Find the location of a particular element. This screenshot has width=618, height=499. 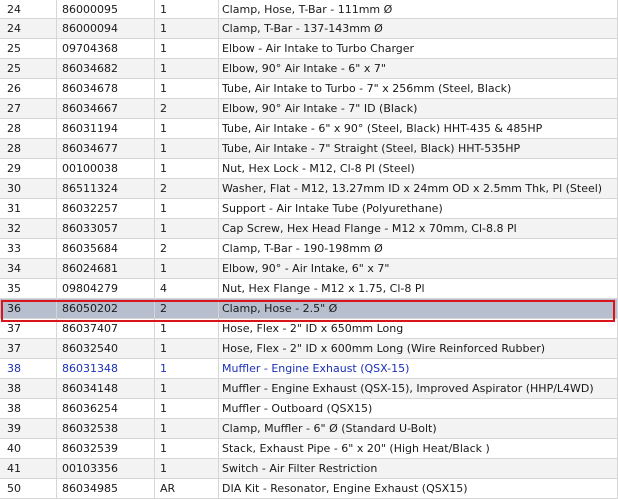

description-cell: Nut, Hex Lock - M12, Cl-8 Pl (Steel) is located at coordinates (318, 168).